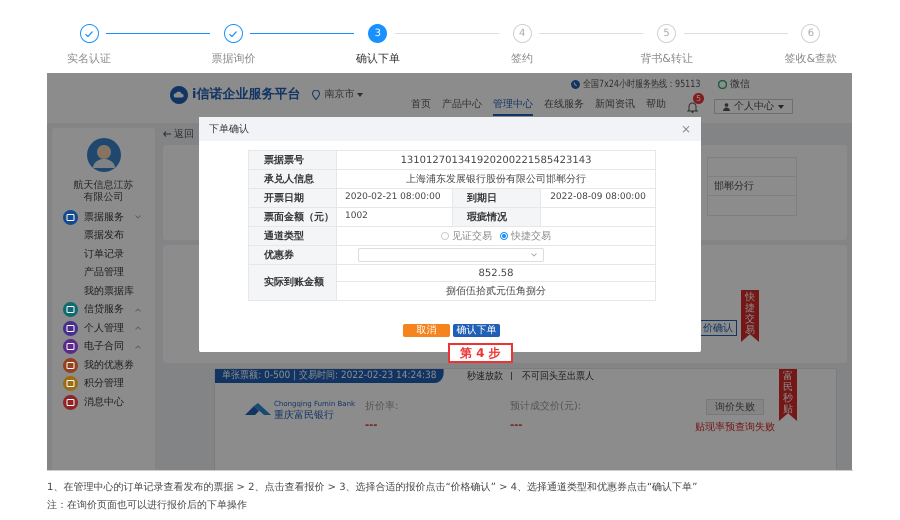  I want to click on field-value: 2022-08-09 08:00:00, so click(598, 197).